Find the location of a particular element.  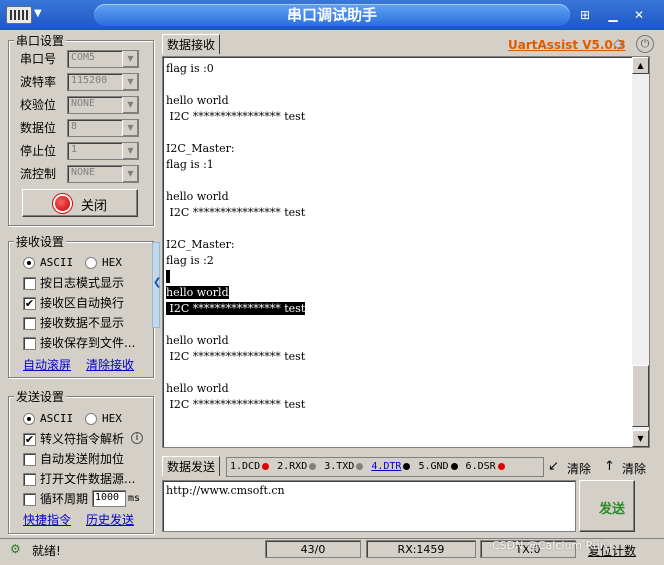

signal-6-dsr: 6.DSR is located at coordinates (485, 466).